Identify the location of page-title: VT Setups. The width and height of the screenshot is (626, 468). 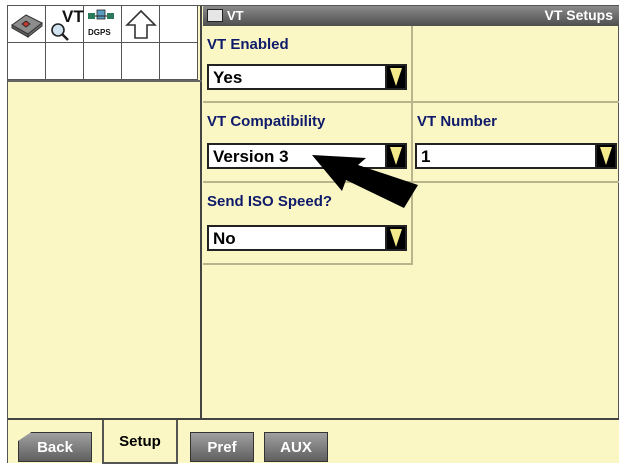
(578, 15).